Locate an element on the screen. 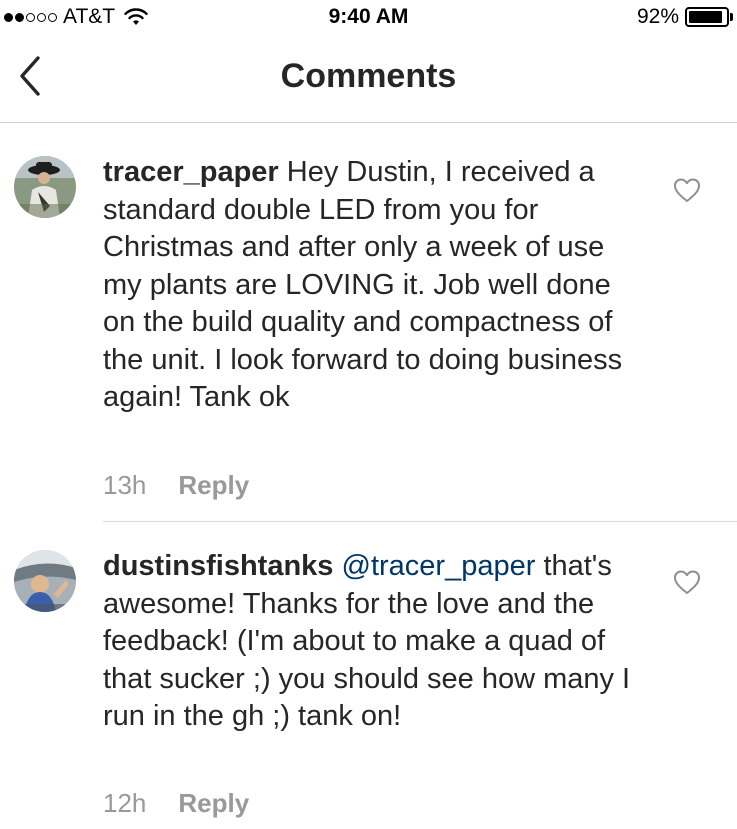  comment-time: 12h is located at coordinates (125, 803).